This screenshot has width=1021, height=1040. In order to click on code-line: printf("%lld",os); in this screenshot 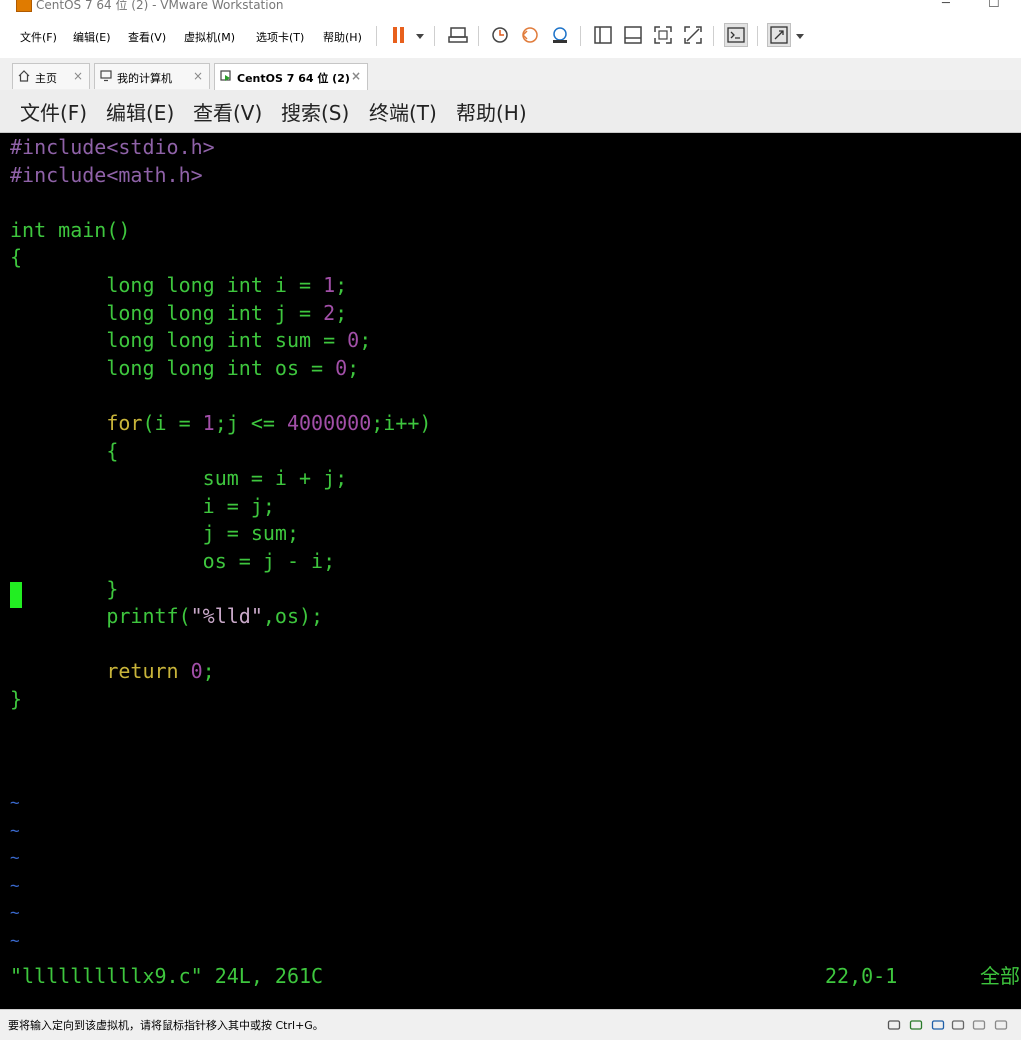, I will do `click(166, 616)`.